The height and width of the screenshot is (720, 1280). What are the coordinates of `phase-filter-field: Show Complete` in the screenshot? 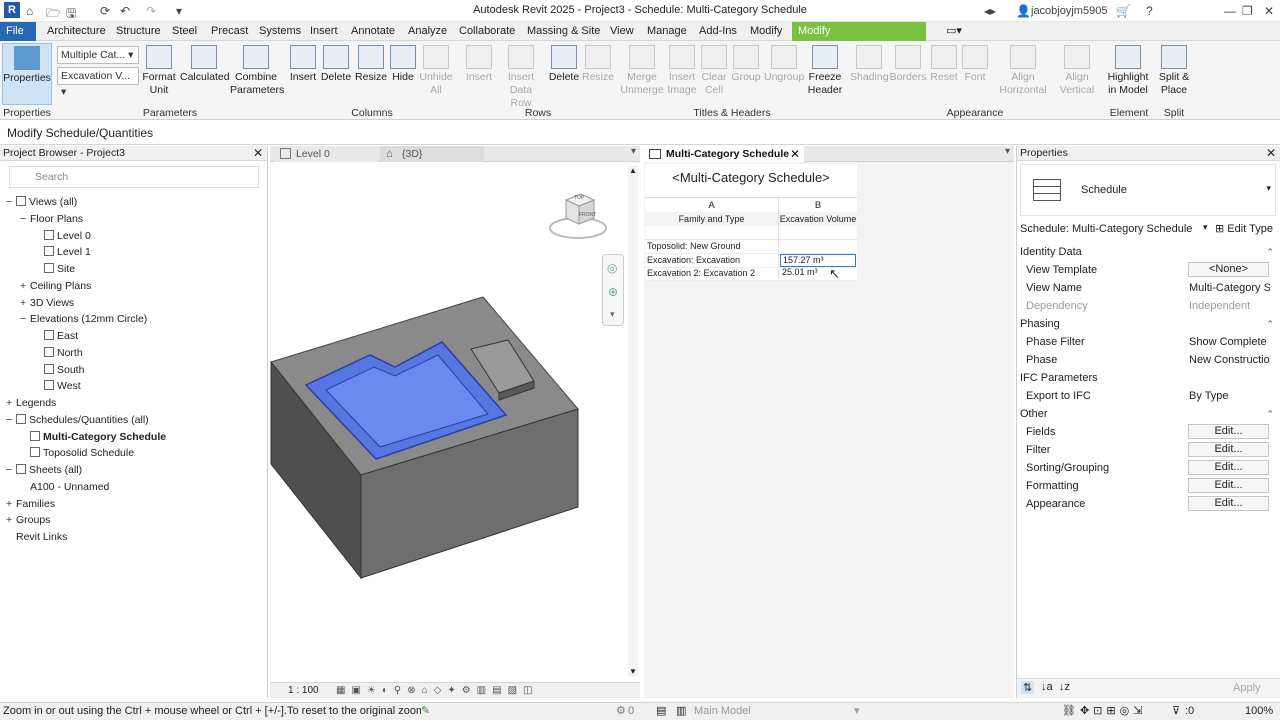 It's located at (1229, 342).